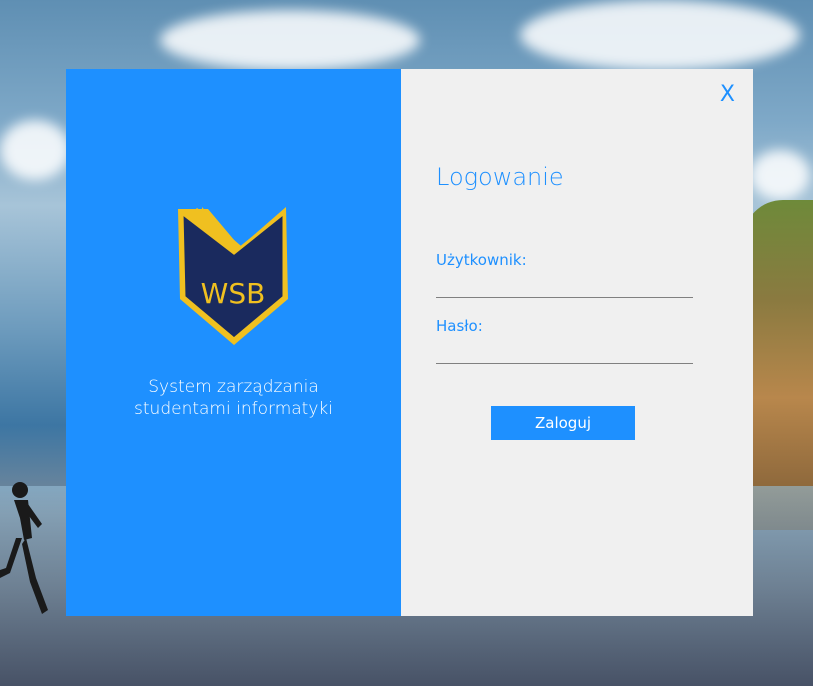  What do you see at coordinates (233, 387) in the screenshot?
I see `subtitle-line-1: System zarządzania` at bounding box center [233, 387].